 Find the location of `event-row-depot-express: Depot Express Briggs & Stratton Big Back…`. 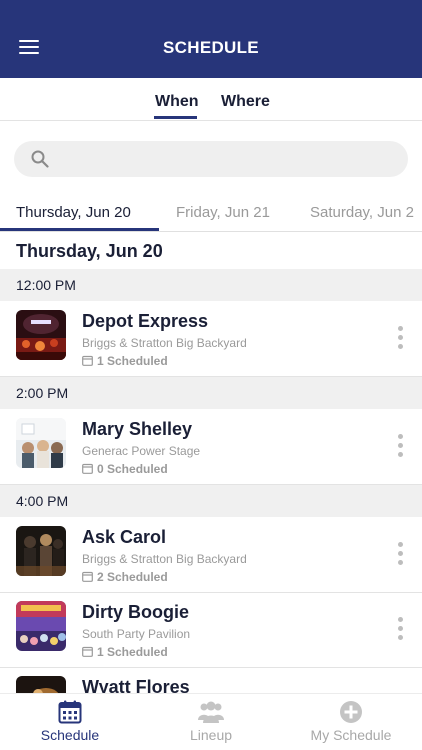

event-row-depot-express: Depot Express Briggs & Stratton Big Back… is located at coordinates (211, 339).